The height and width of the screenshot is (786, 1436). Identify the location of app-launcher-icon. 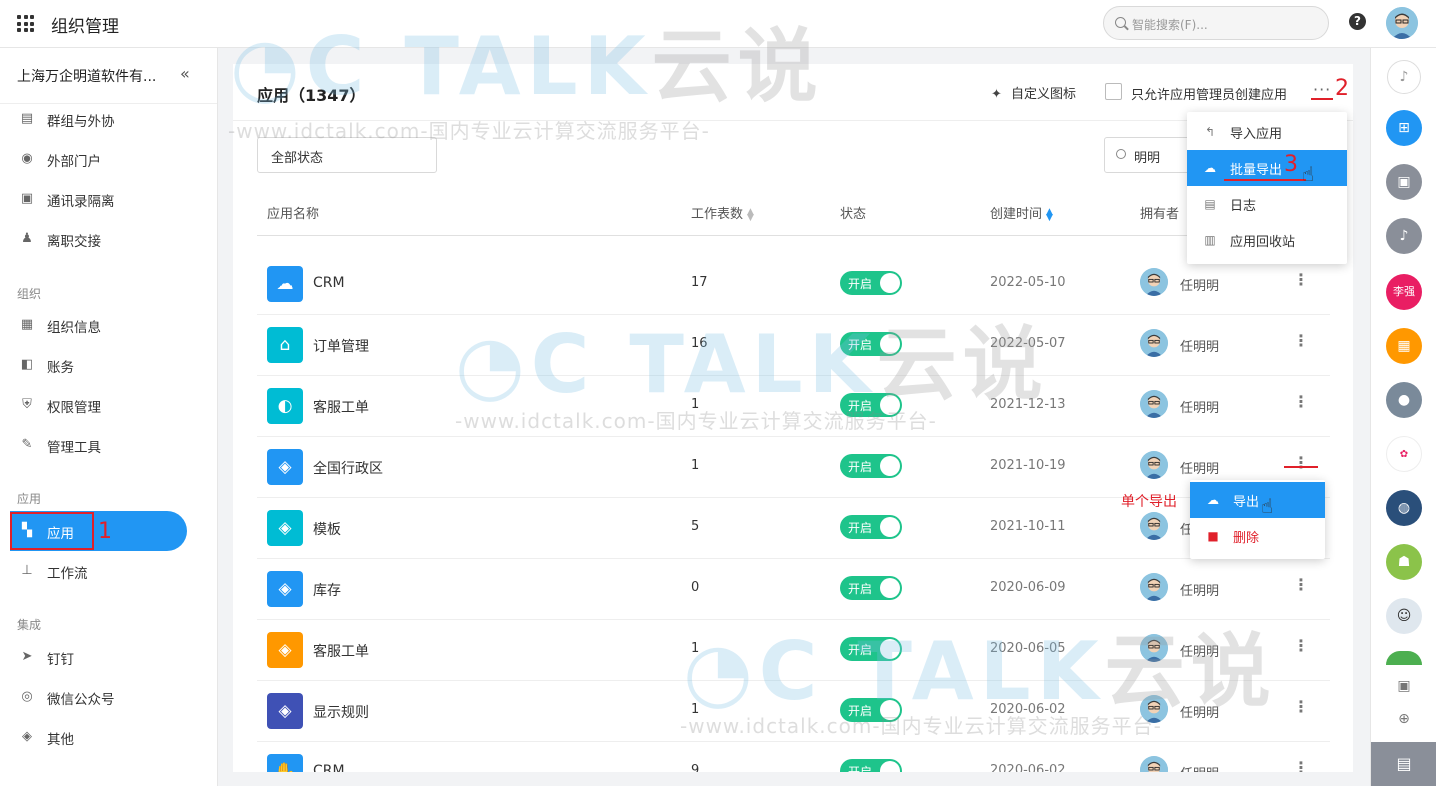
(25, 23).